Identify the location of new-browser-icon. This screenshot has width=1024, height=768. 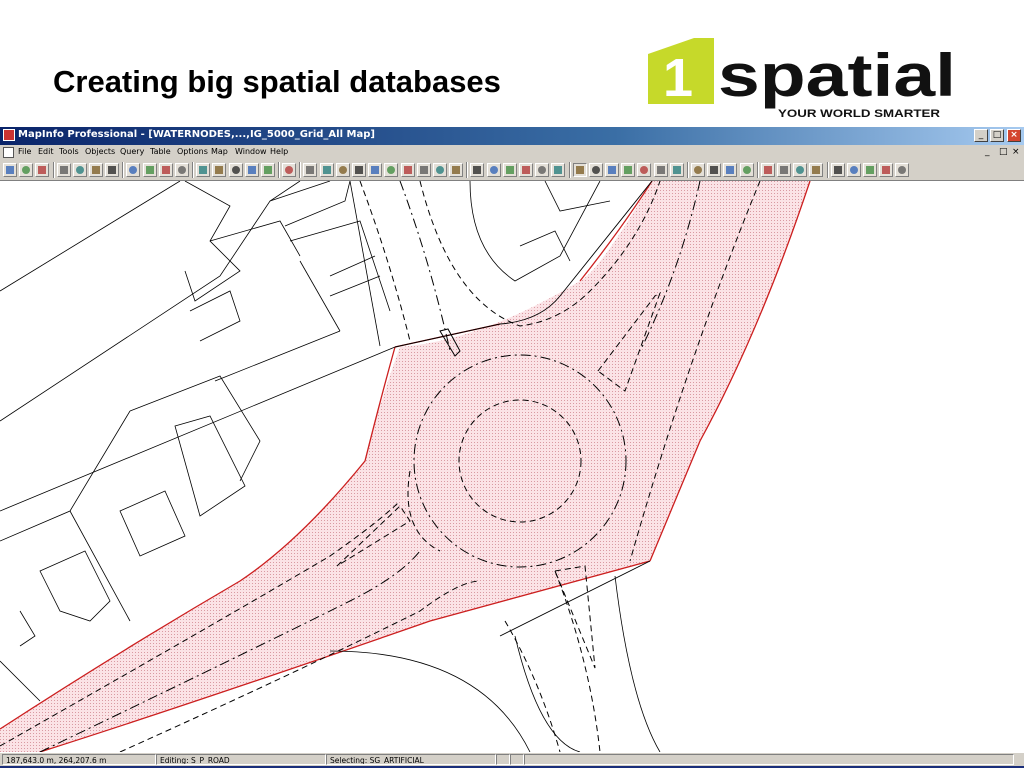
(203, 170).